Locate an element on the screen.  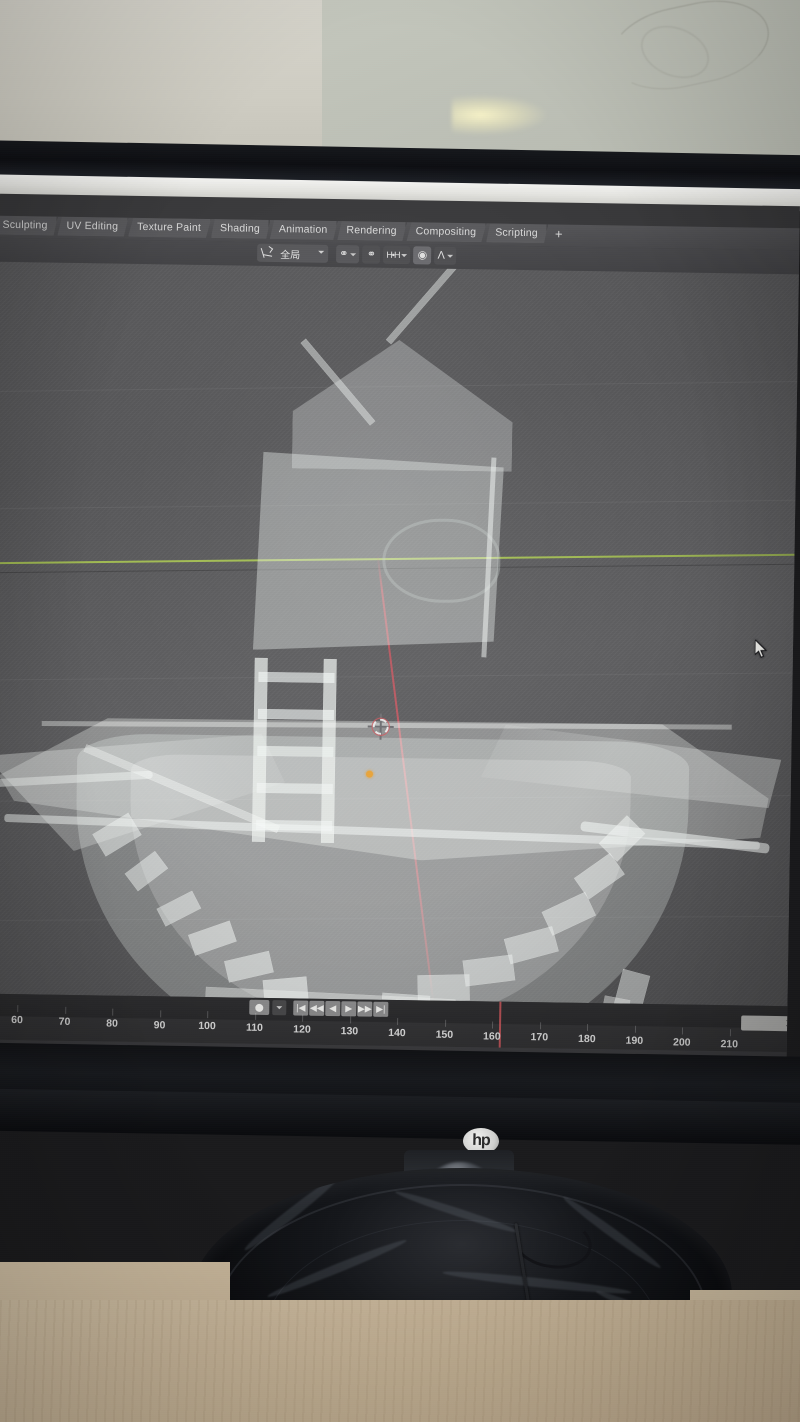
tab-sculpting: Sculpting is located at coordinates (29, 226).